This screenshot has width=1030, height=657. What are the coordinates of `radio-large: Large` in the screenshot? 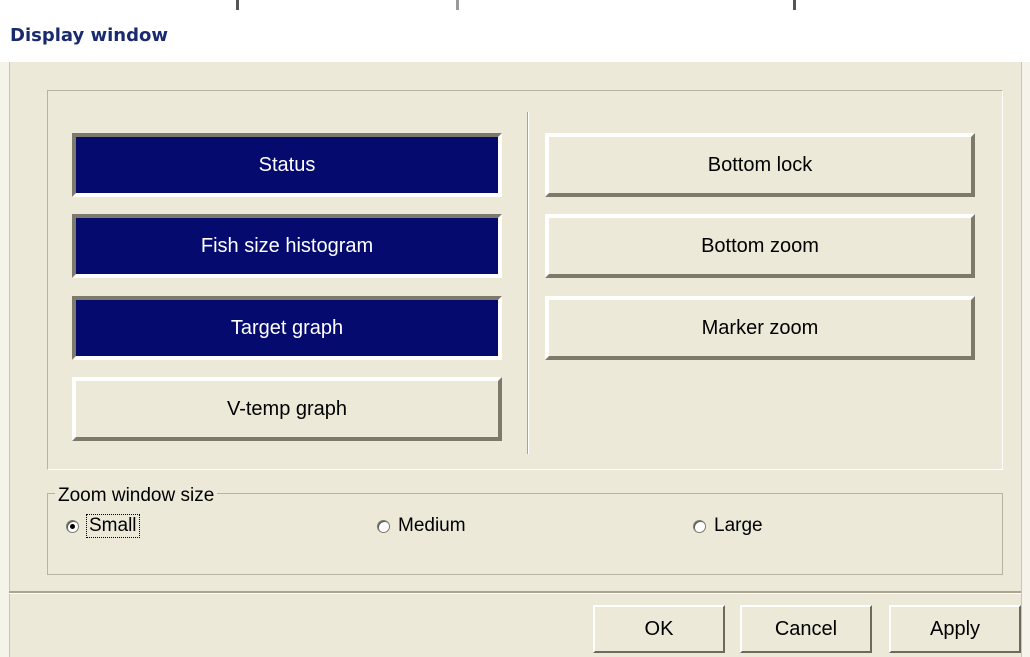 It's located at (728, 526).